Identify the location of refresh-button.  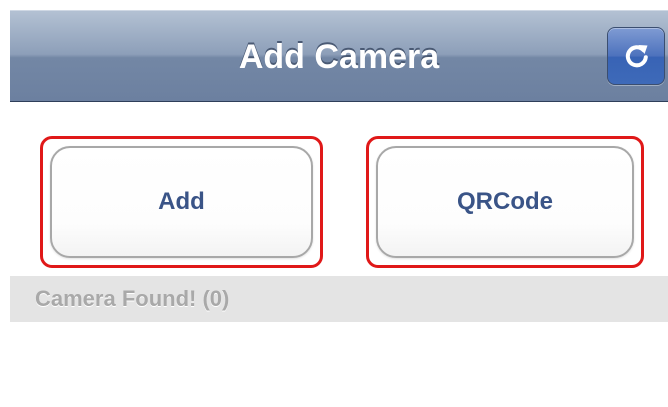
(636, 56).